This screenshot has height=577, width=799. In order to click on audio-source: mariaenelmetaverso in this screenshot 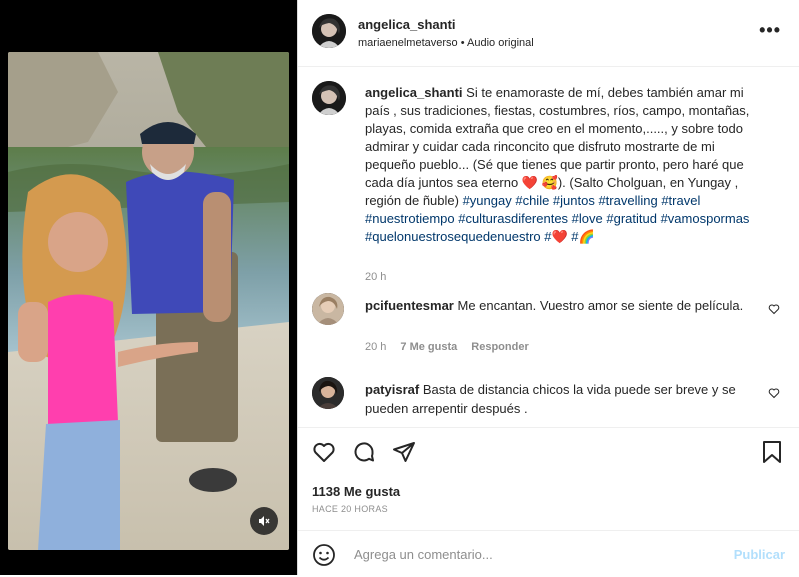, I will do `click(408, 43)`.